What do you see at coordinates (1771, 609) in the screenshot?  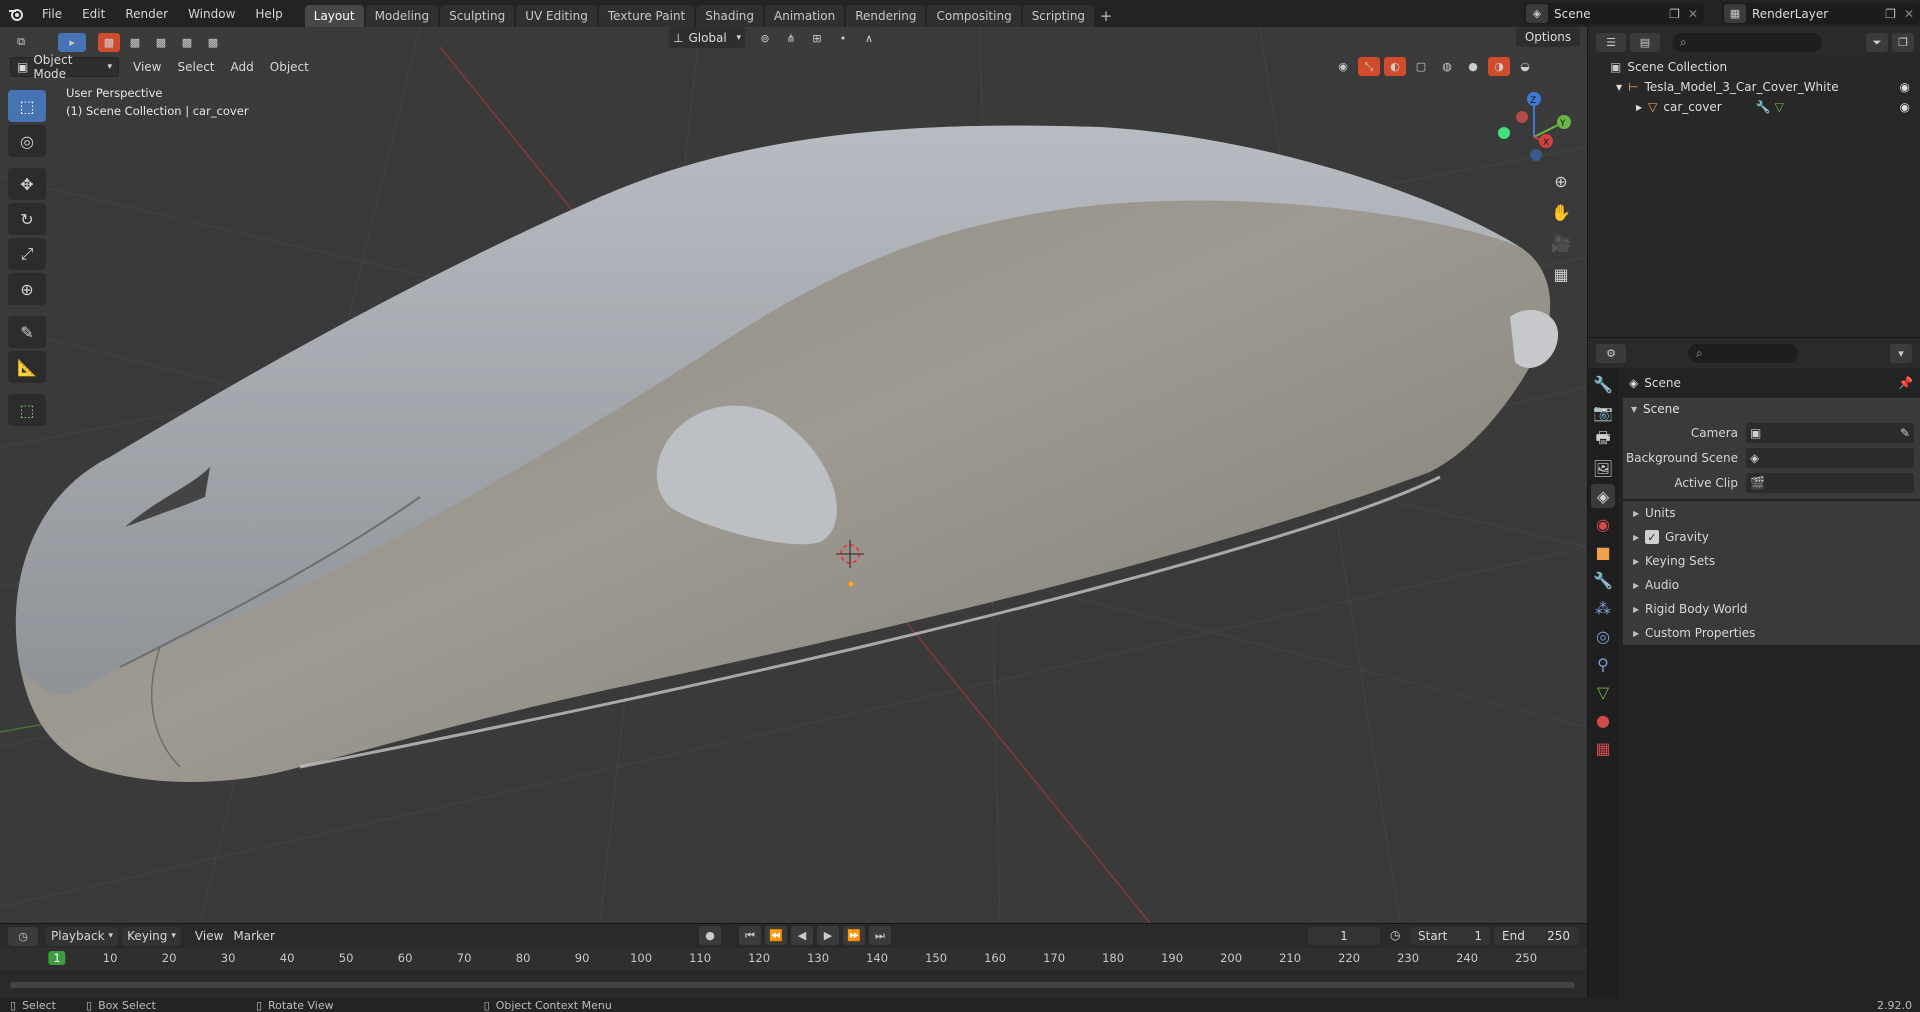 I see `rigid-body-world-panel-header: ▶ Rigid Body World` at bounding box center [1771, 609].